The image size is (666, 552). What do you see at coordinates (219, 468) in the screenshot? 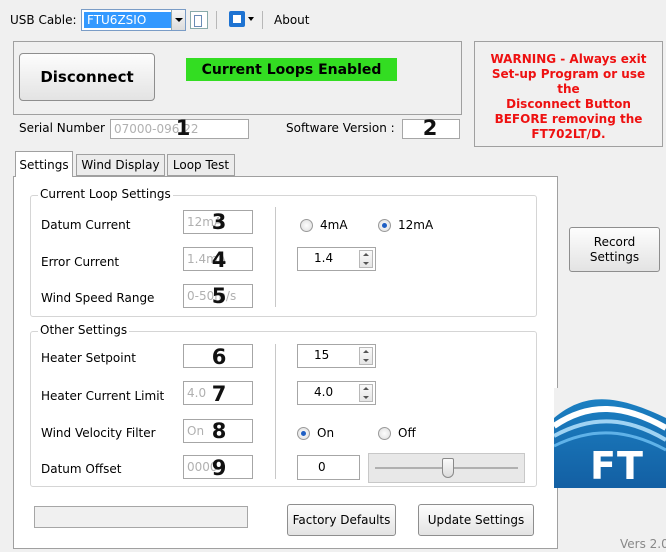
I see `callout-marker: 9` at bounding box center [219, 468].